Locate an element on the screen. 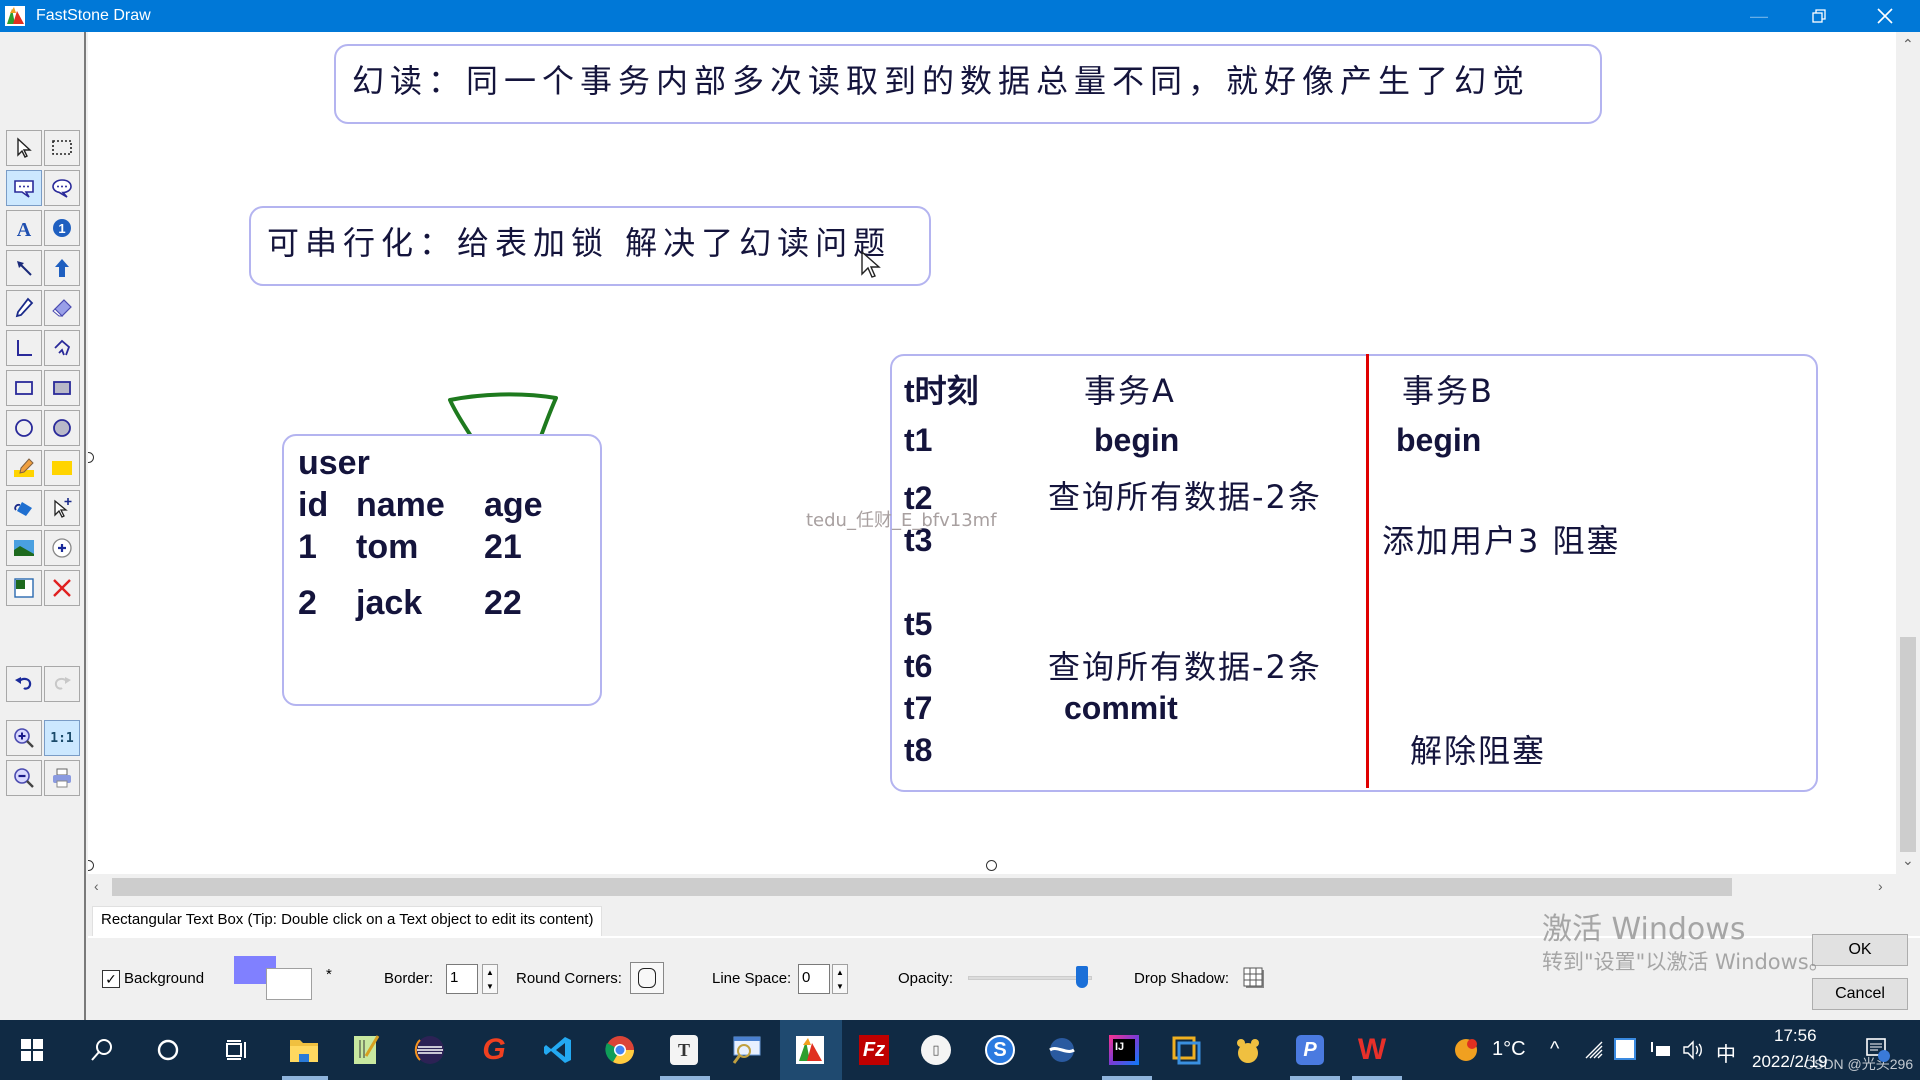 Image resolution: width=1920 pixels, height=1080 pixels. fill-tool is located at coordinates (24, 508).